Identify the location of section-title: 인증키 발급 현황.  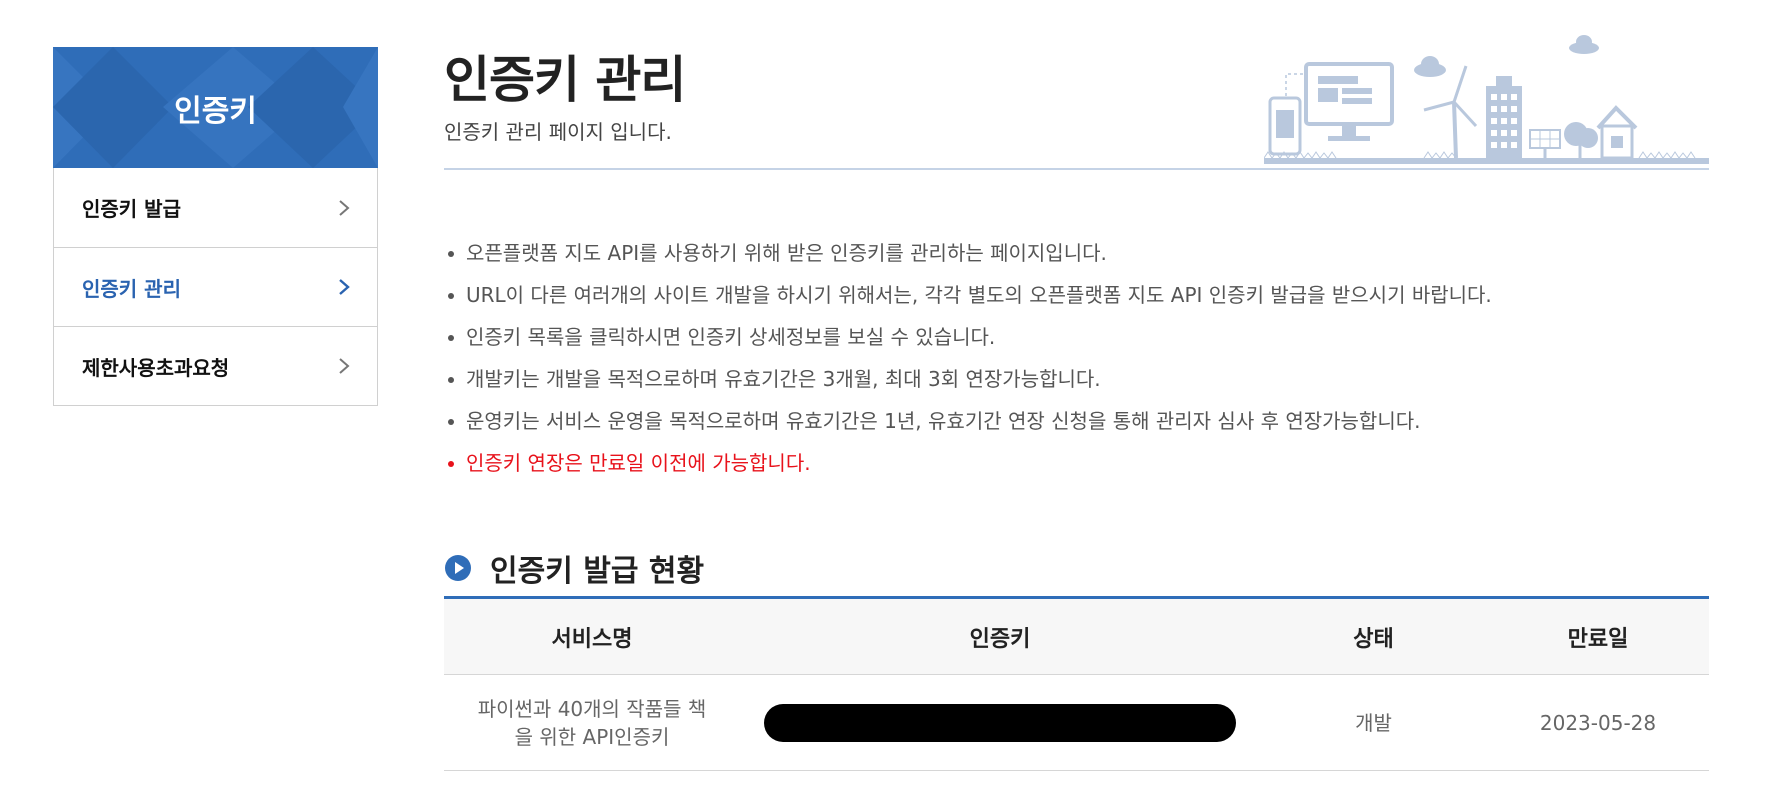
(597, 571).